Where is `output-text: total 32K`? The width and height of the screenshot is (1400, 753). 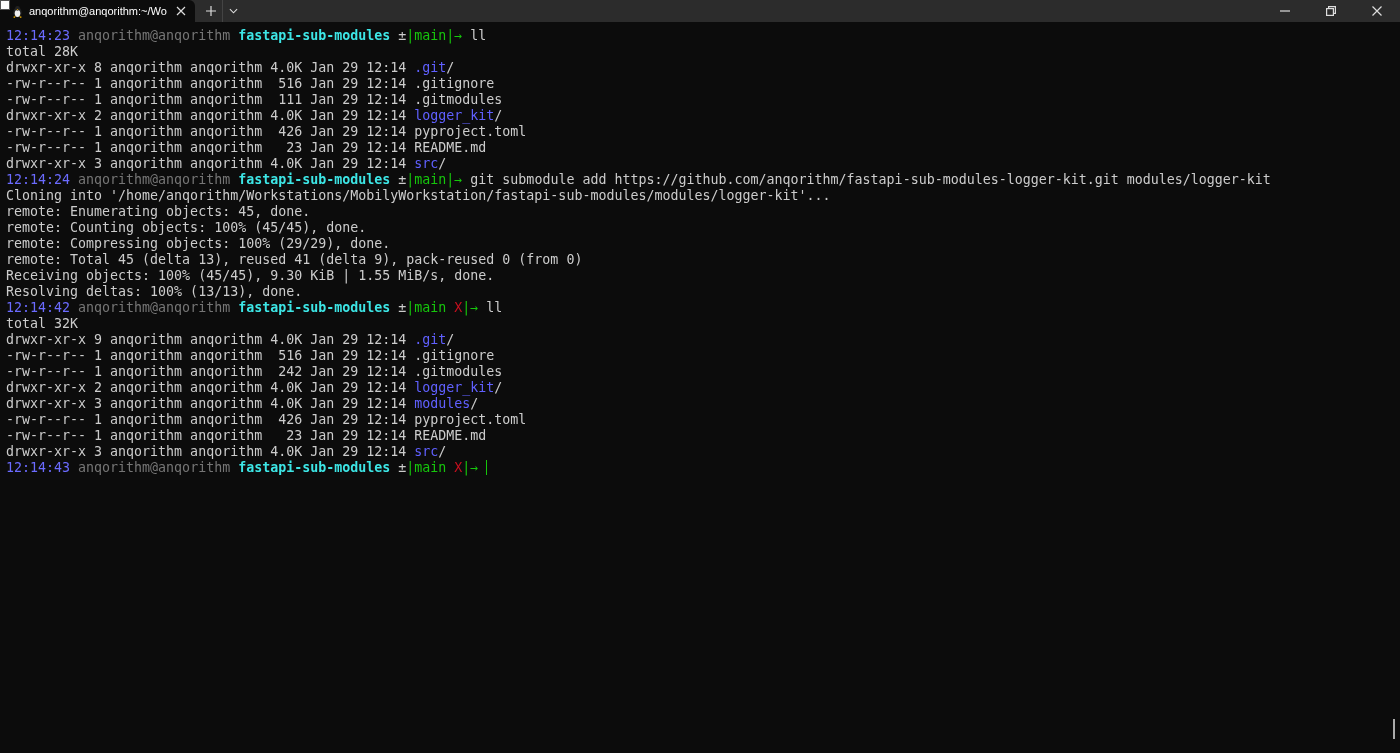 output-text: total 32K is located at coordinates (42, 324).